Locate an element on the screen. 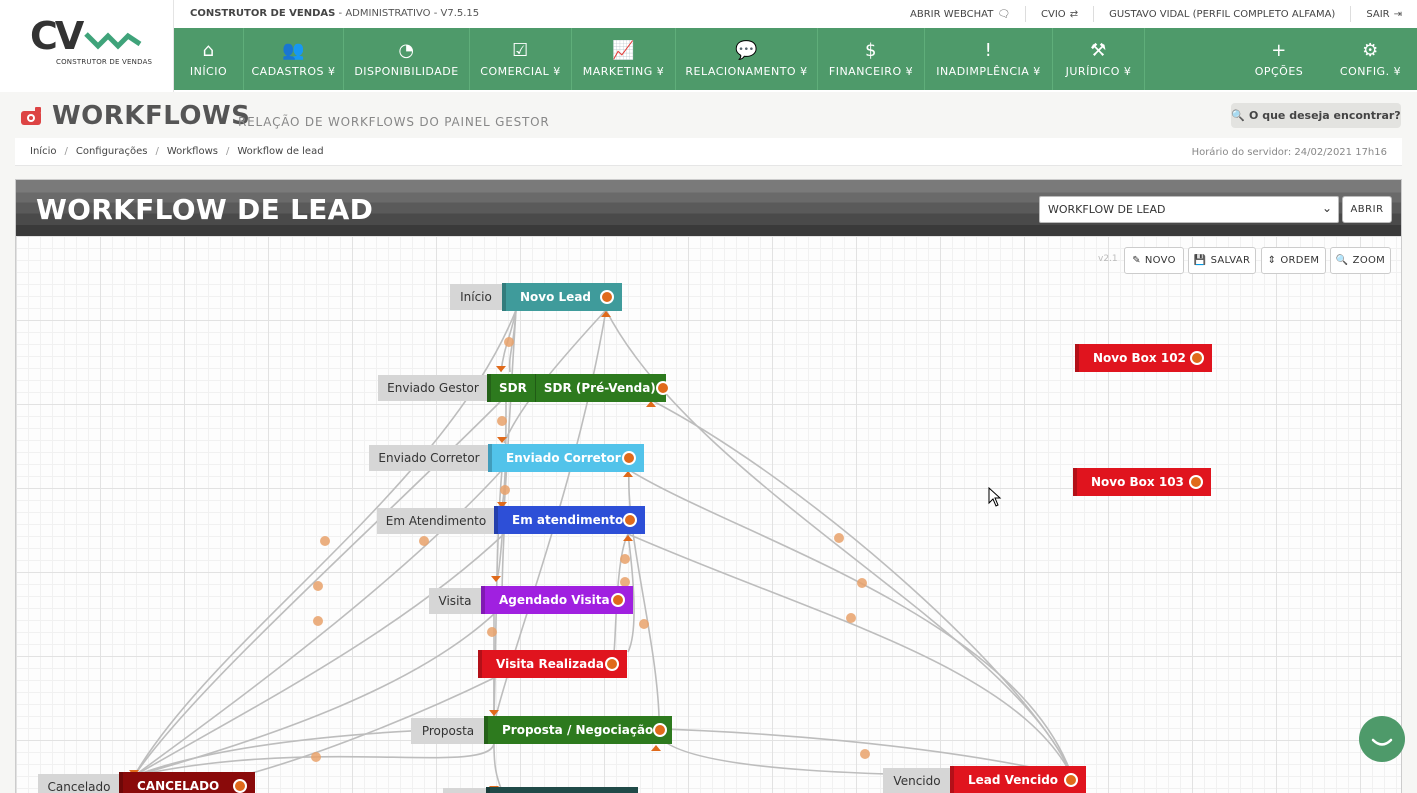 The width and height of the screenshot is (1417, 793). nav-inicio: ⌂ INÍCIO is located at coordinates (209, 59).